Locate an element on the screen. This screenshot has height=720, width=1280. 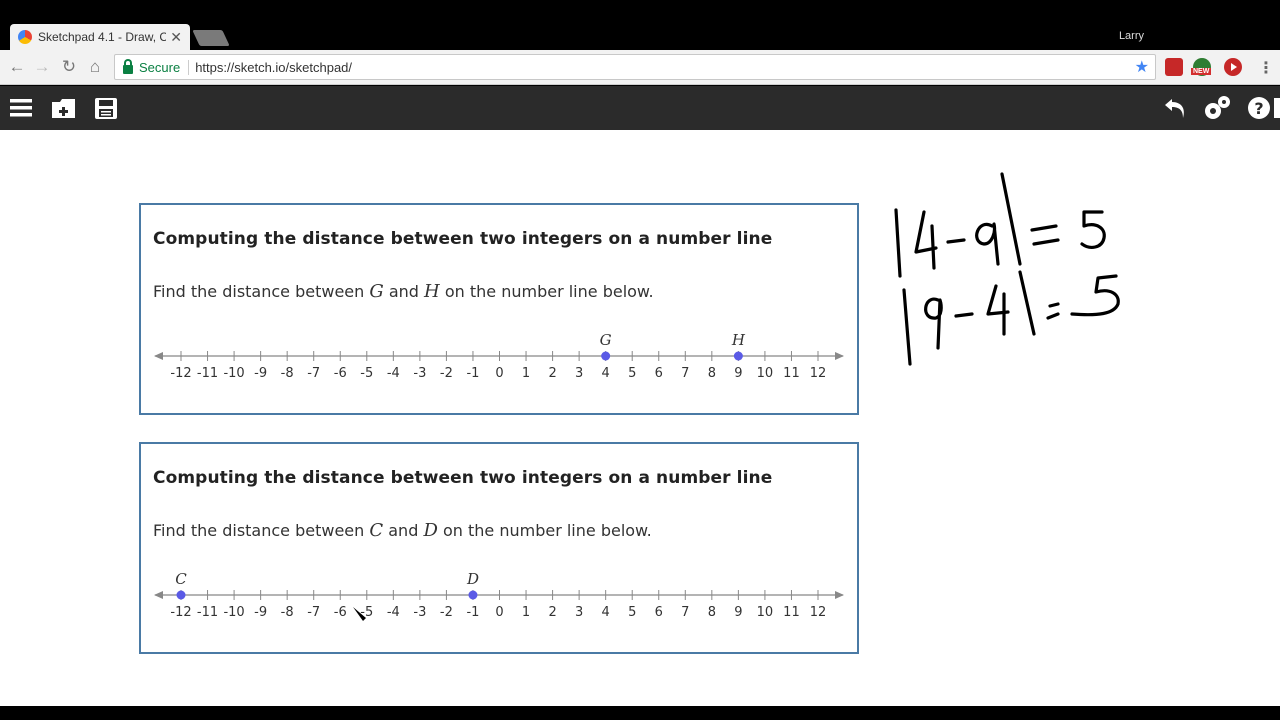
point-a-name: C is located at coordinates (376, 530).